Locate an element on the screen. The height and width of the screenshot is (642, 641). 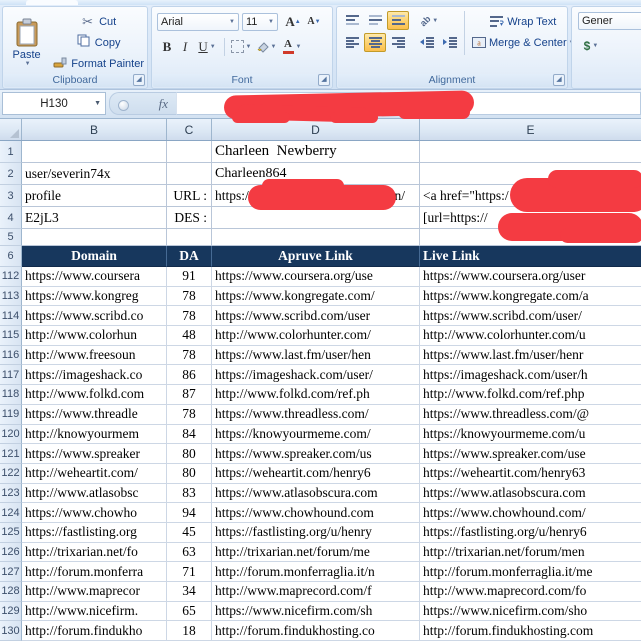
cell-domain: https://www.chowho is located at coordinates (94, 513).